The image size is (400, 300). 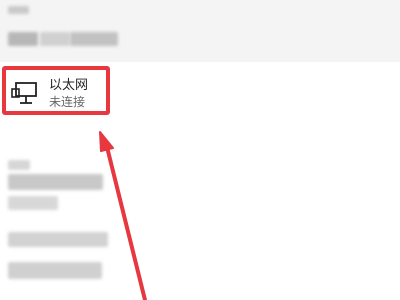 What do you see at coordinates (56, 90) in the screenshot?
I see `red-highlight-box` at bounding box center [56, 90].